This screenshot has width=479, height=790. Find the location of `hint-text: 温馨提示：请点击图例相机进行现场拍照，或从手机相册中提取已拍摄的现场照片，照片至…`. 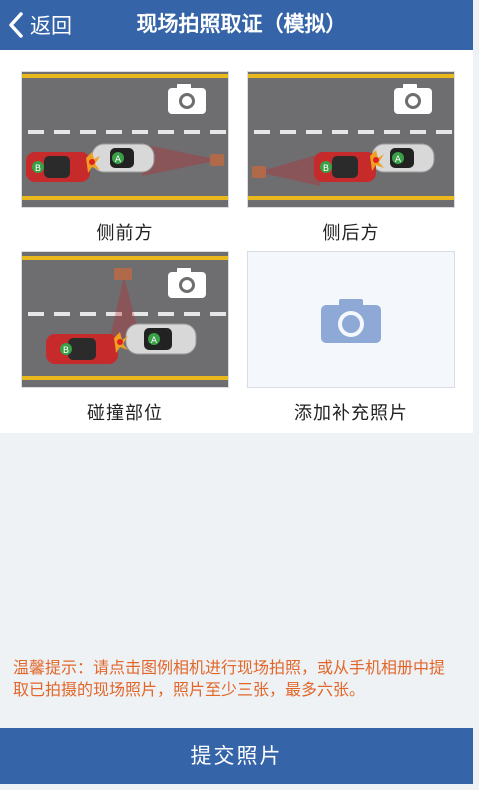

hint-text: 温馨提示：请点击图例相机进行现场拍照，或从手机相册中提取已拍摄的现场照片，照片至… is located at coordinates (229, 678).